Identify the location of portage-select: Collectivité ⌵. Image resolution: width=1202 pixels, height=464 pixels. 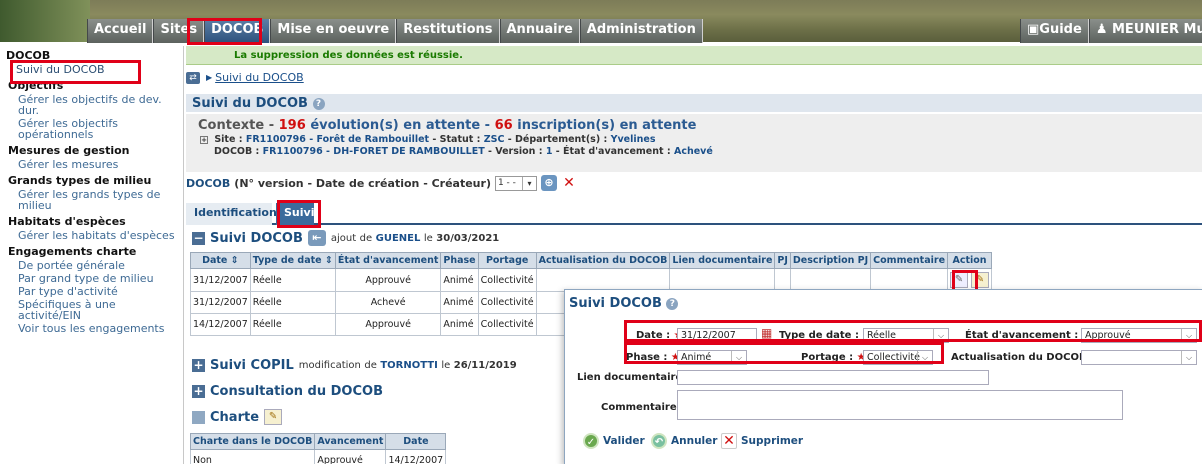
(898, 357).